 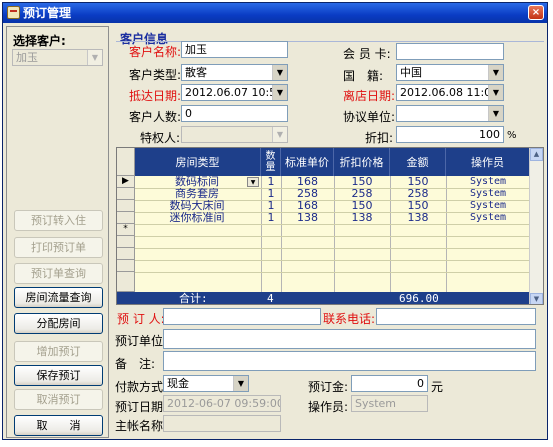 I want to click on col-operator: 操作员, so click(x=488, y=162).